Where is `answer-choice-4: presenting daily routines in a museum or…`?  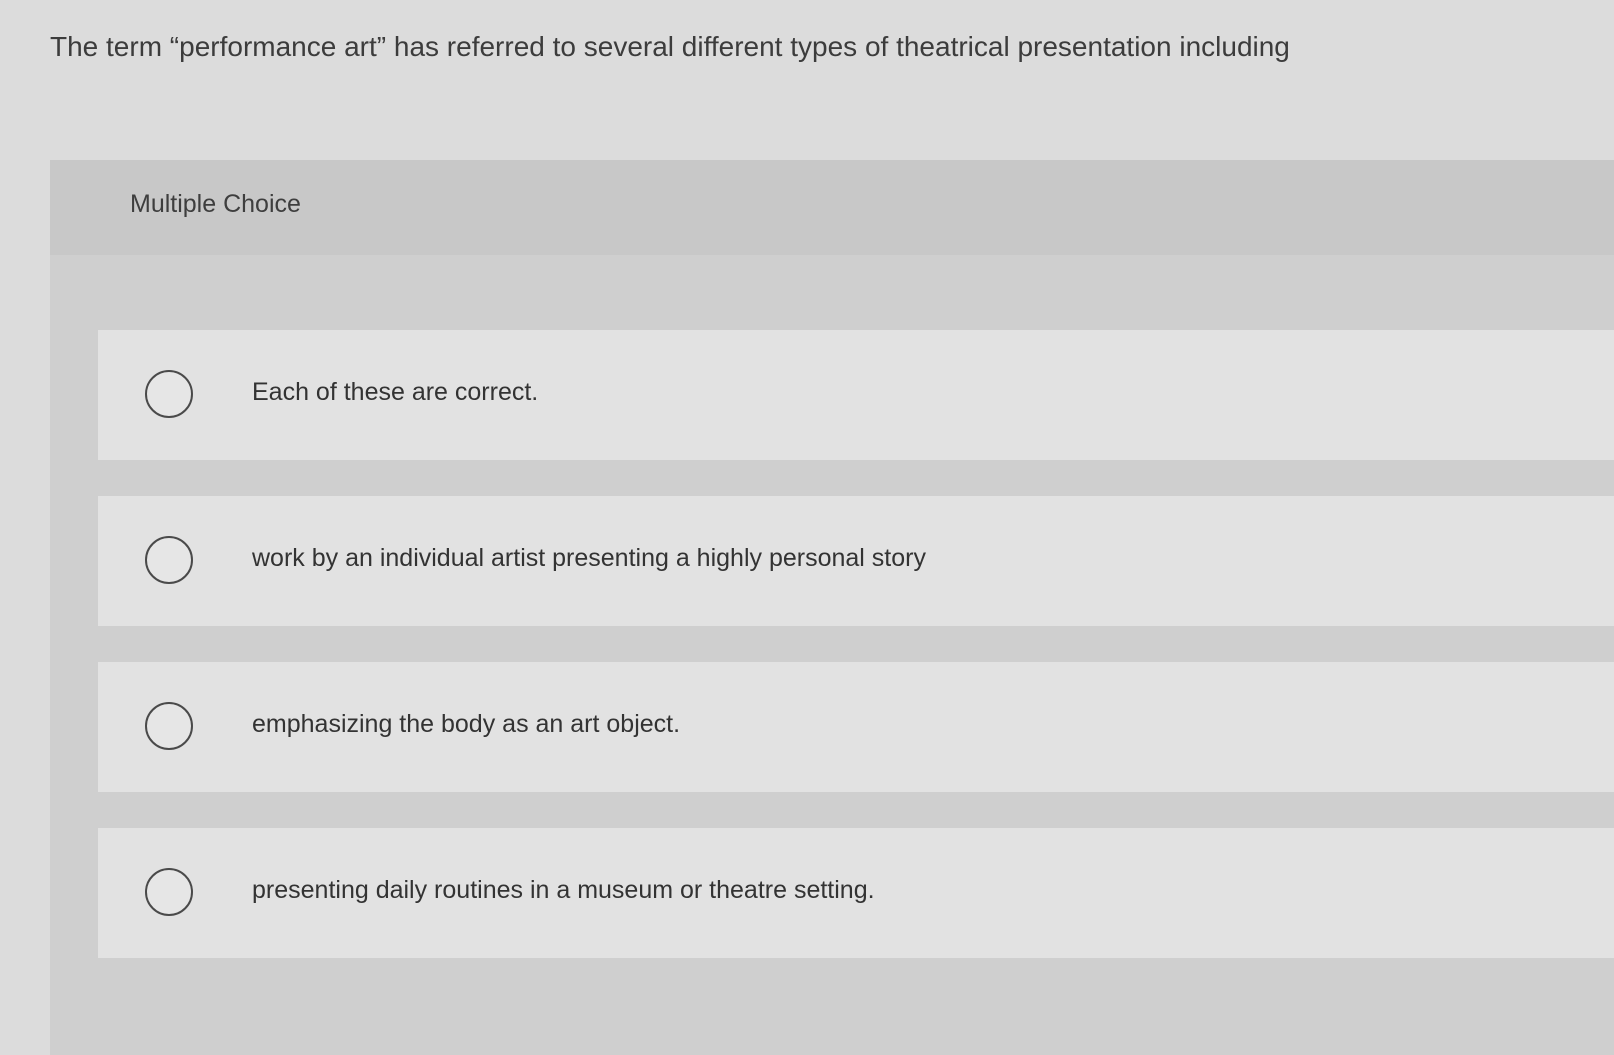
answer-choice-4: presenting daily routines in a museum or… is located at coordinates (856, 893).